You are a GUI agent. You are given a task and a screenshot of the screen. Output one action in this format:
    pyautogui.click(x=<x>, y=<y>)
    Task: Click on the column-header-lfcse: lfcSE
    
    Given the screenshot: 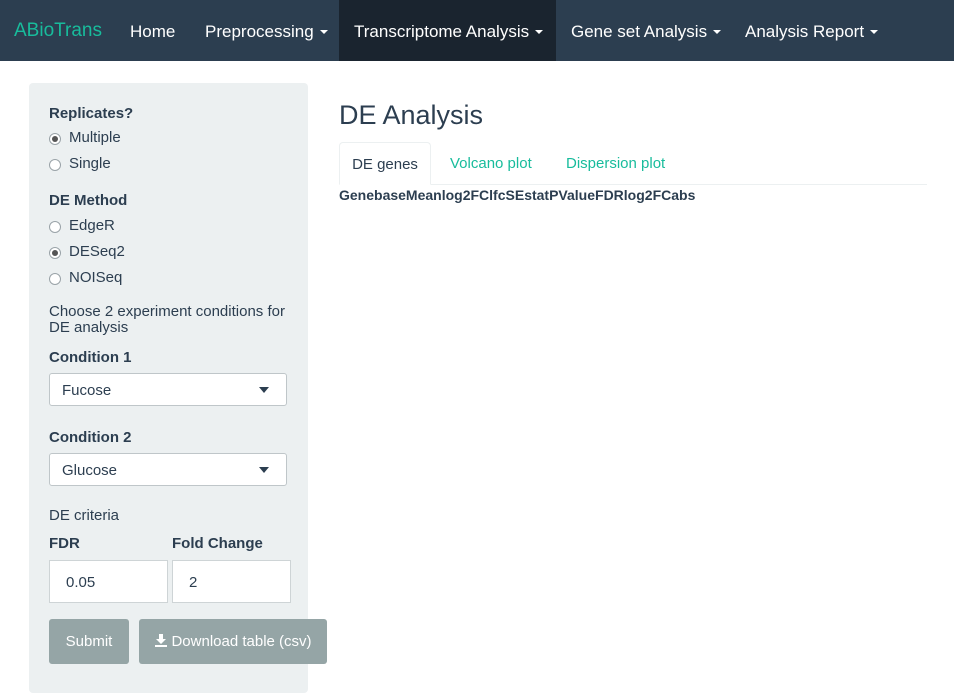 What is the action you would take?
    pyautogui.click(x=506, y=195)
    